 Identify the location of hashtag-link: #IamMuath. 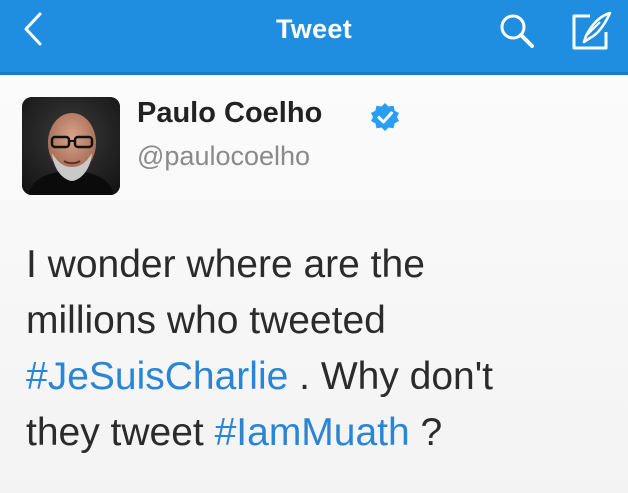
(312, 432).